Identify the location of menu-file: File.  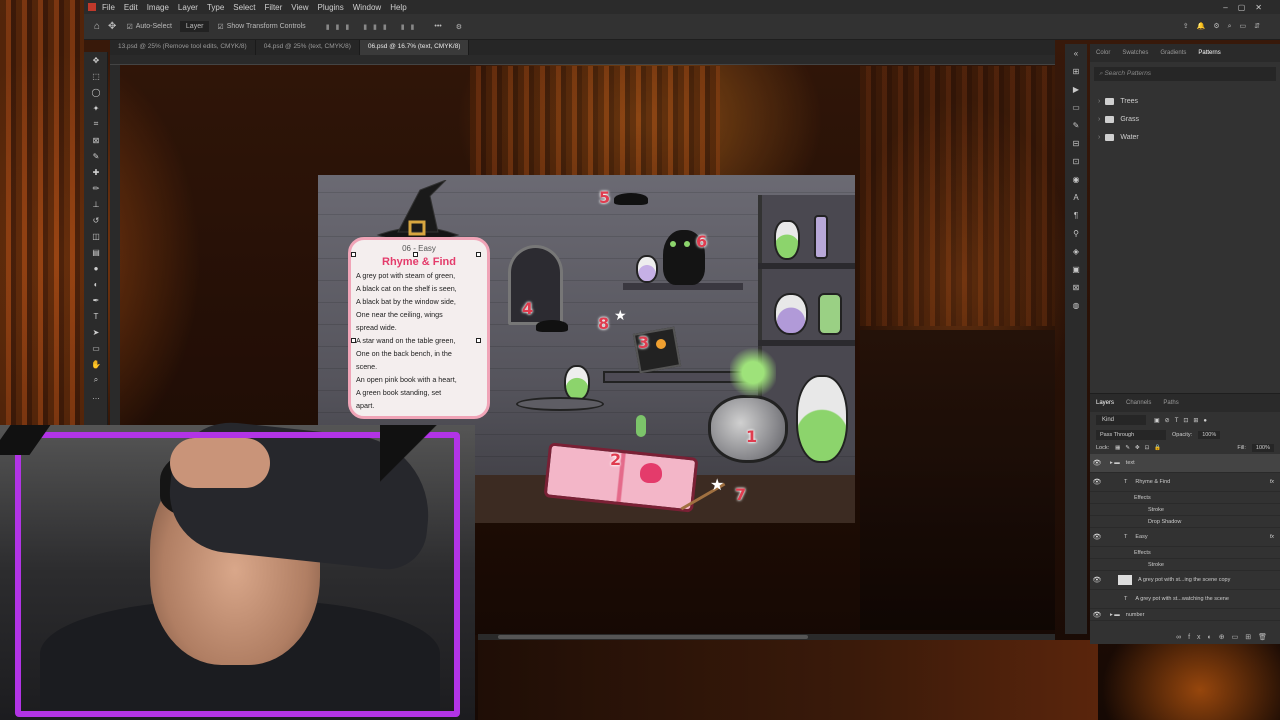
(108, 7).